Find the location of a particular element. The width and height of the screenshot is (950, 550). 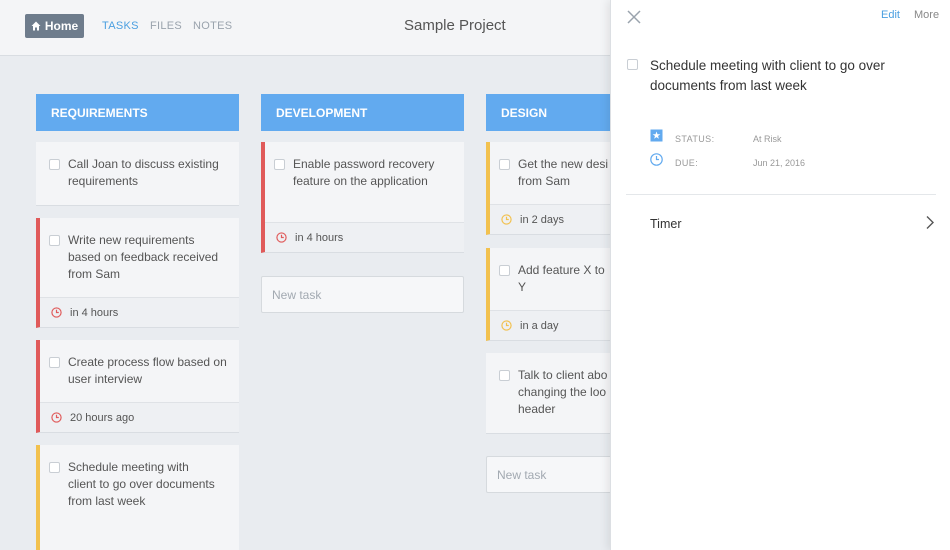

due-clock-icon is located at coordinates (656, 159).